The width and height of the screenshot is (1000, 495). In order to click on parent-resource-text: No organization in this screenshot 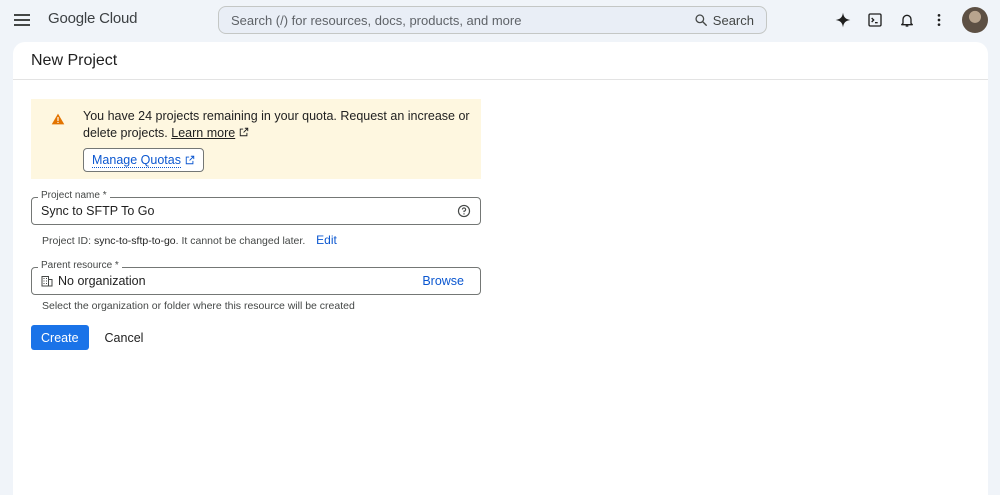, I will do `click(102, 281)`.